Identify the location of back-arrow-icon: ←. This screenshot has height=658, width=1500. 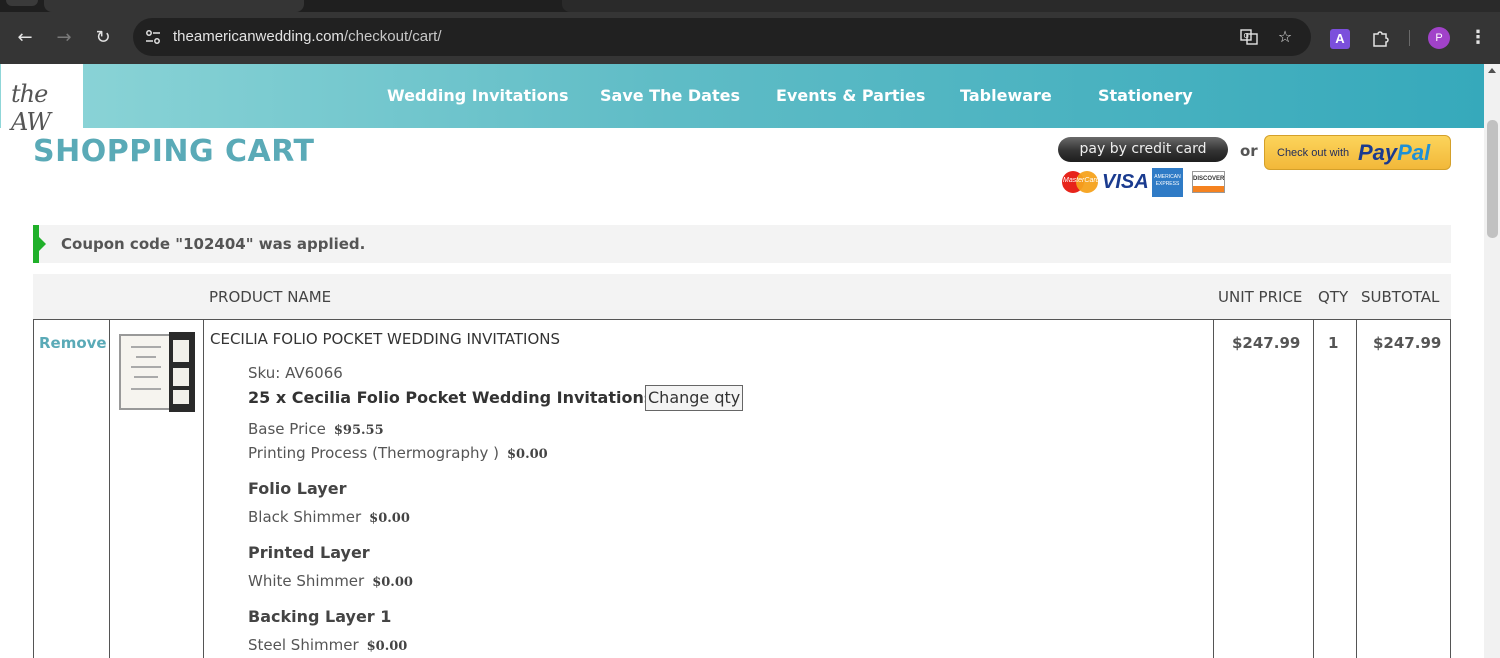
(25, 38).